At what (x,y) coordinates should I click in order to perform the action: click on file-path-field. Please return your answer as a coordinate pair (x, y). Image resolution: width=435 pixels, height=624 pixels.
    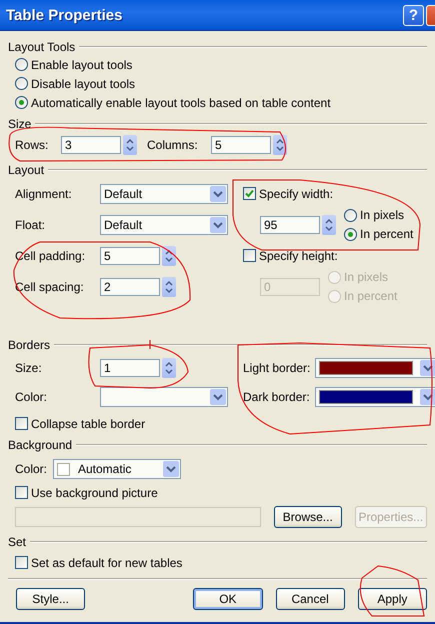
    Looking at the image, I should click on (138, 517).